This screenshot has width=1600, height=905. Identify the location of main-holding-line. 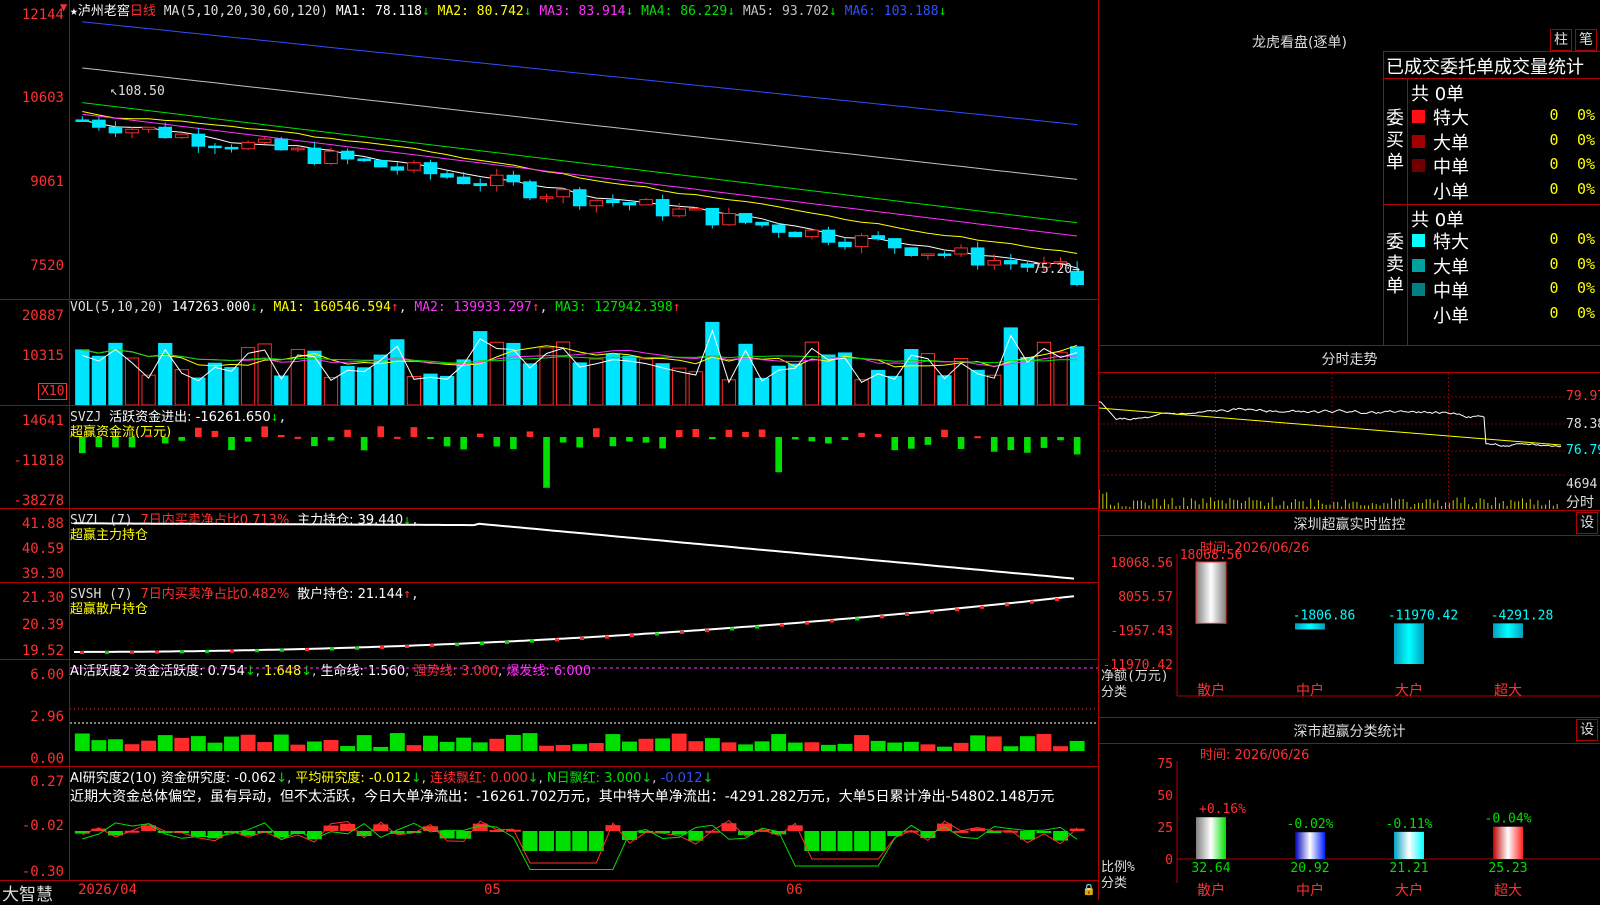
(574, 551).